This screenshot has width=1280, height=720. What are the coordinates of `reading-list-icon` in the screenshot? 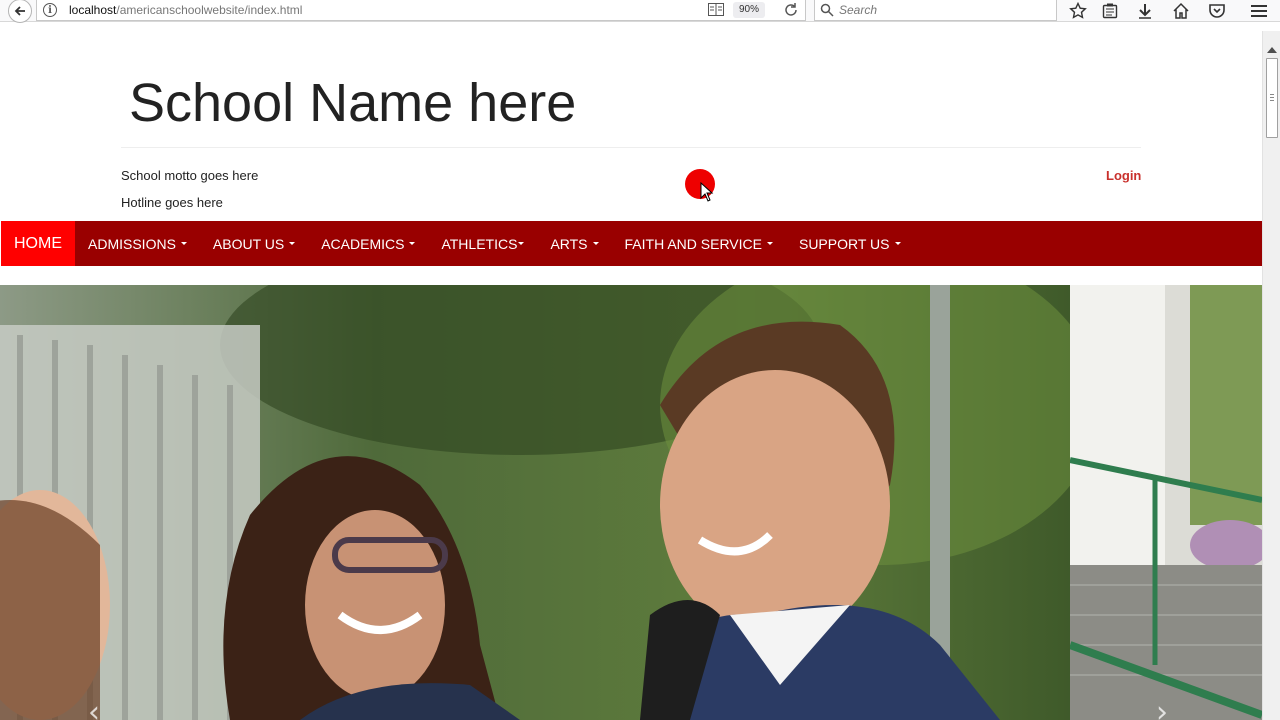 It's located at (1110, 11).